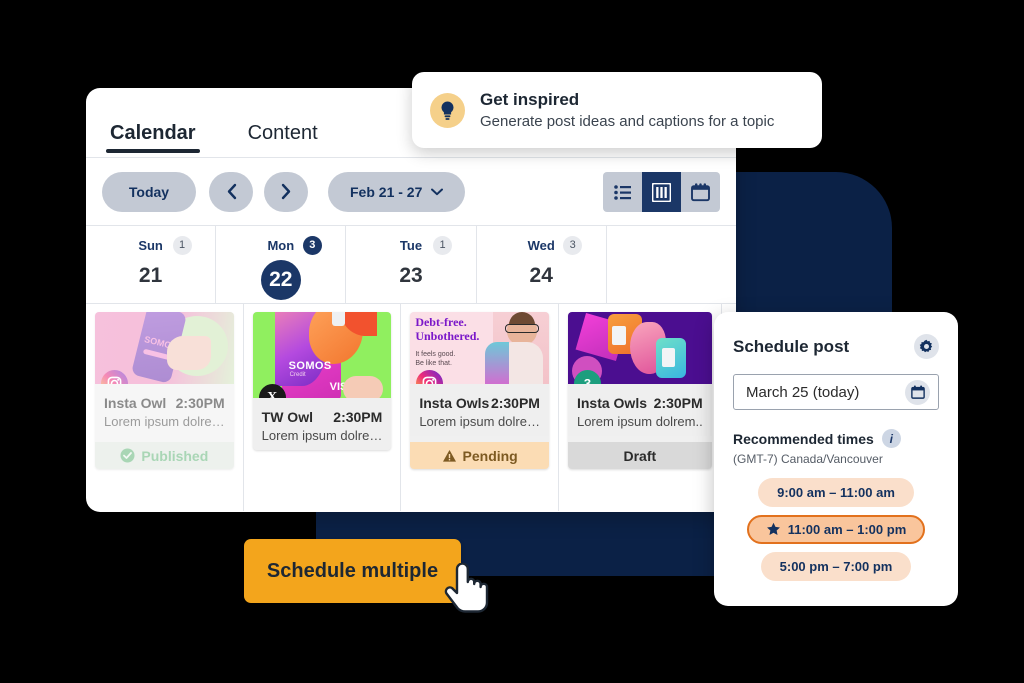 The width and height of the screenshot is (1024, 683). What do you see at coordinates (322, 355) in the screenshot?
I see `post-thumbnail: SOMOS Credit VIS X` at bounding box center [322, 355].